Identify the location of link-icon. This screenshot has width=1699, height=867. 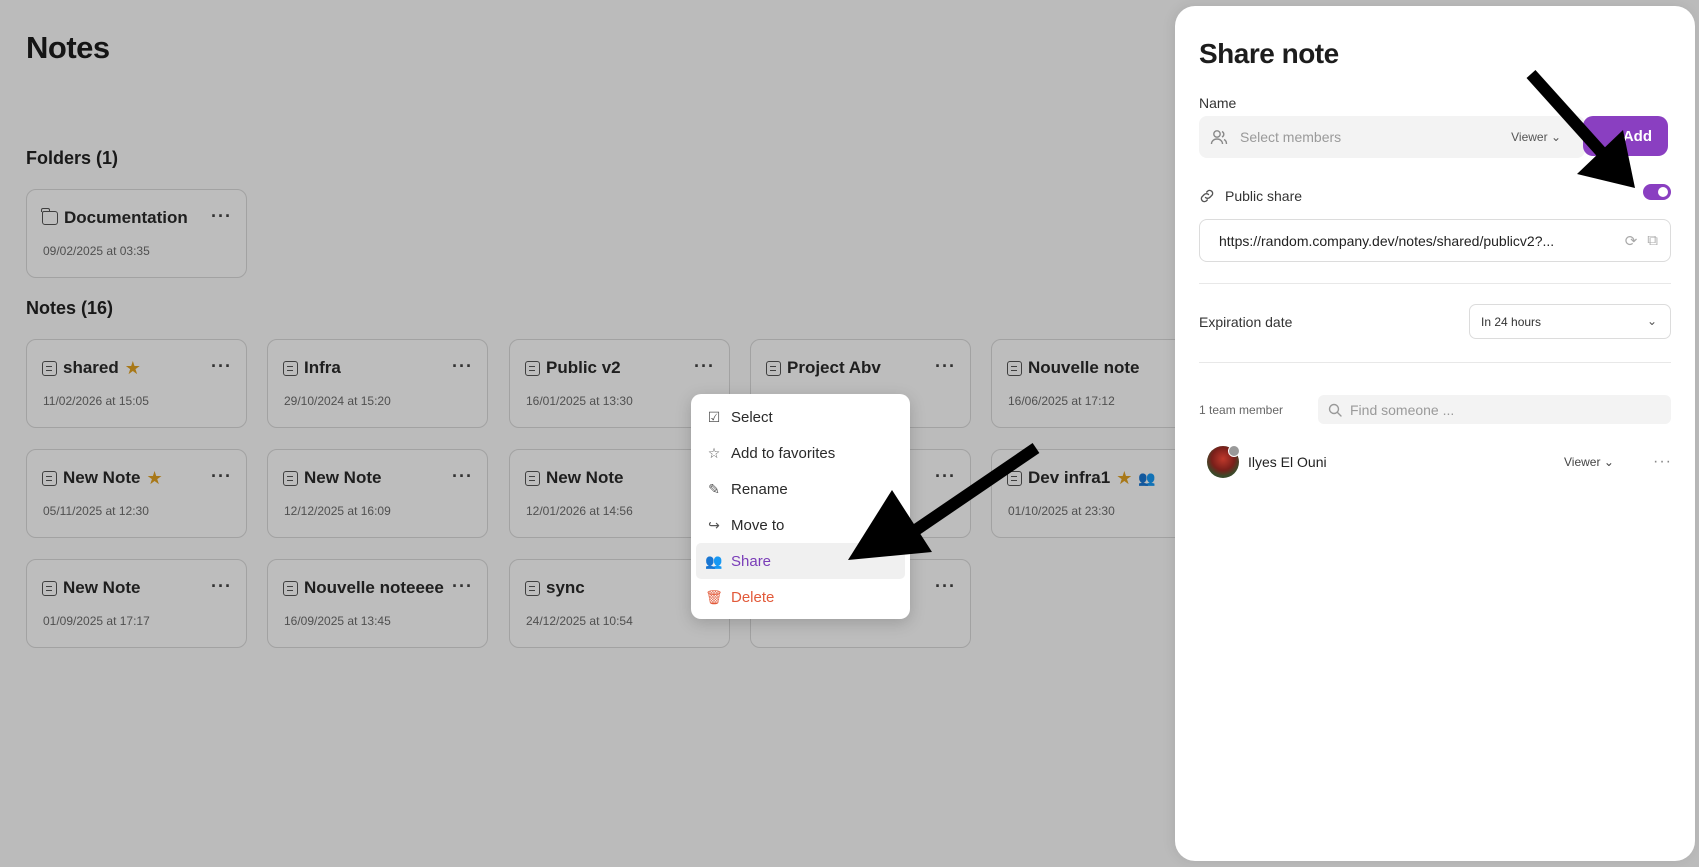
(1207, 196).